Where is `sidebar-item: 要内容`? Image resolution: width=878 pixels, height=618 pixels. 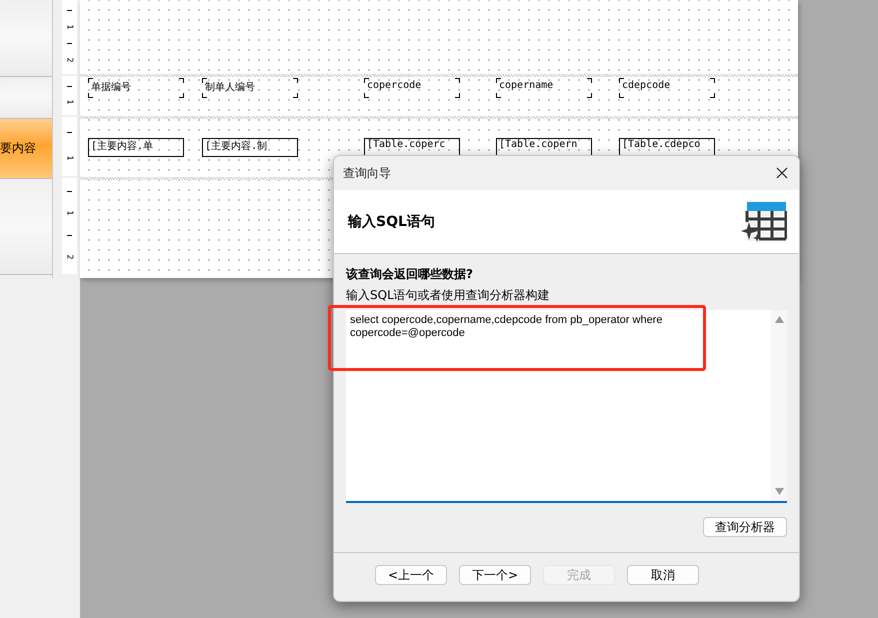 sidebar-item: 要内容 is located at coordinates (26, 149).